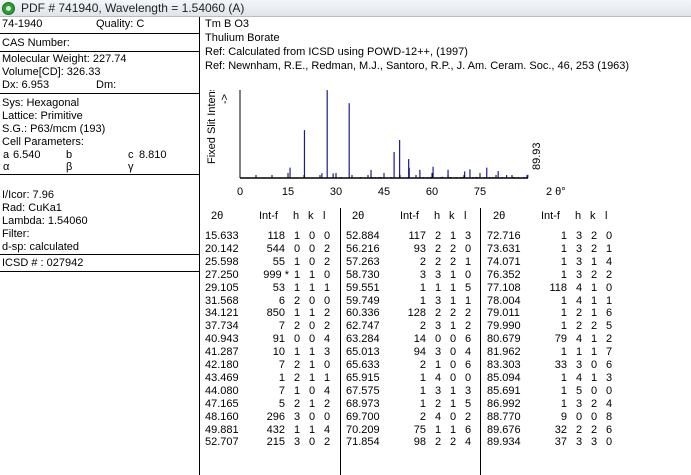  What do you see at coordinates (363, 365) in the screenshot?
I see `peak-two-theta: 65.633` at bounding box center [363, 365].